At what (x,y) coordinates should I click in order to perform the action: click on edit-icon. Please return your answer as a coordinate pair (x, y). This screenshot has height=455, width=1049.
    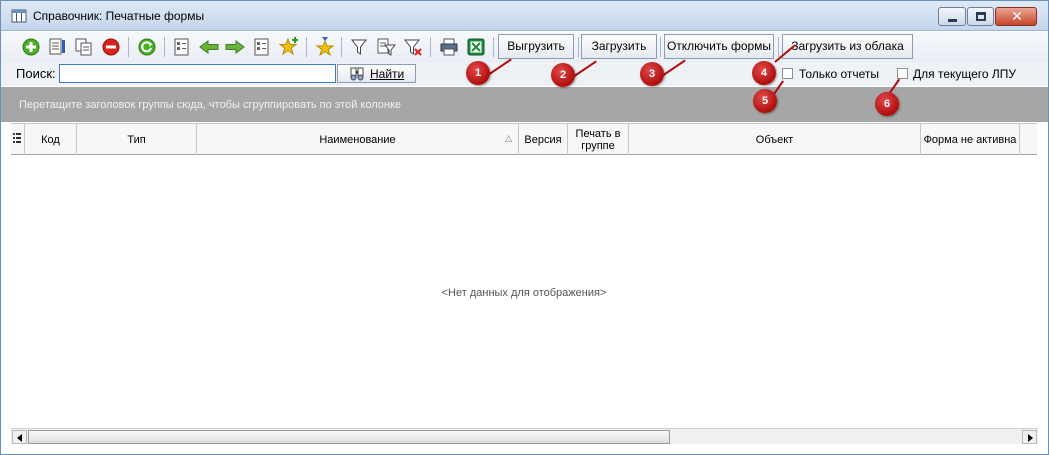
    Looking at the image, I should click on (57, 47).